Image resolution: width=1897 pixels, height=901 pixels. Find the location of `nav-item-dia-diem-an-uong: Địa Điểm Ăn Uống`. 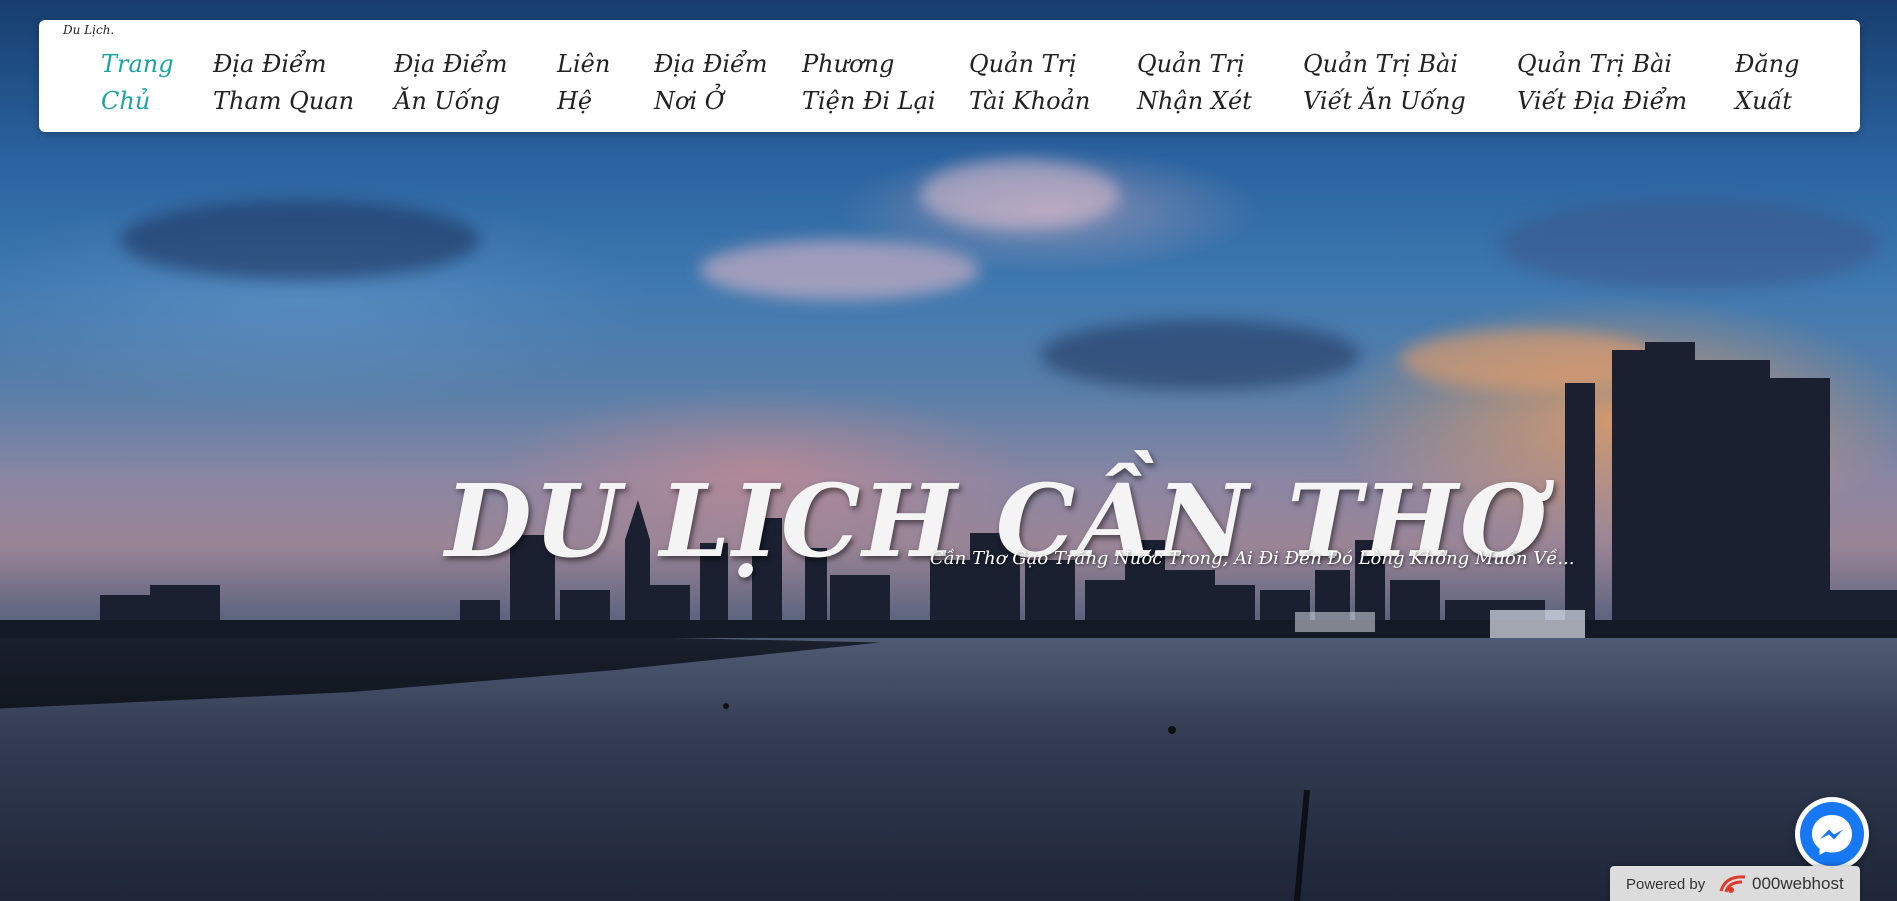

nav-item-dia-diem-an-uong: Địa Điểm Ăn Uống is located at coordinates (451, 83).